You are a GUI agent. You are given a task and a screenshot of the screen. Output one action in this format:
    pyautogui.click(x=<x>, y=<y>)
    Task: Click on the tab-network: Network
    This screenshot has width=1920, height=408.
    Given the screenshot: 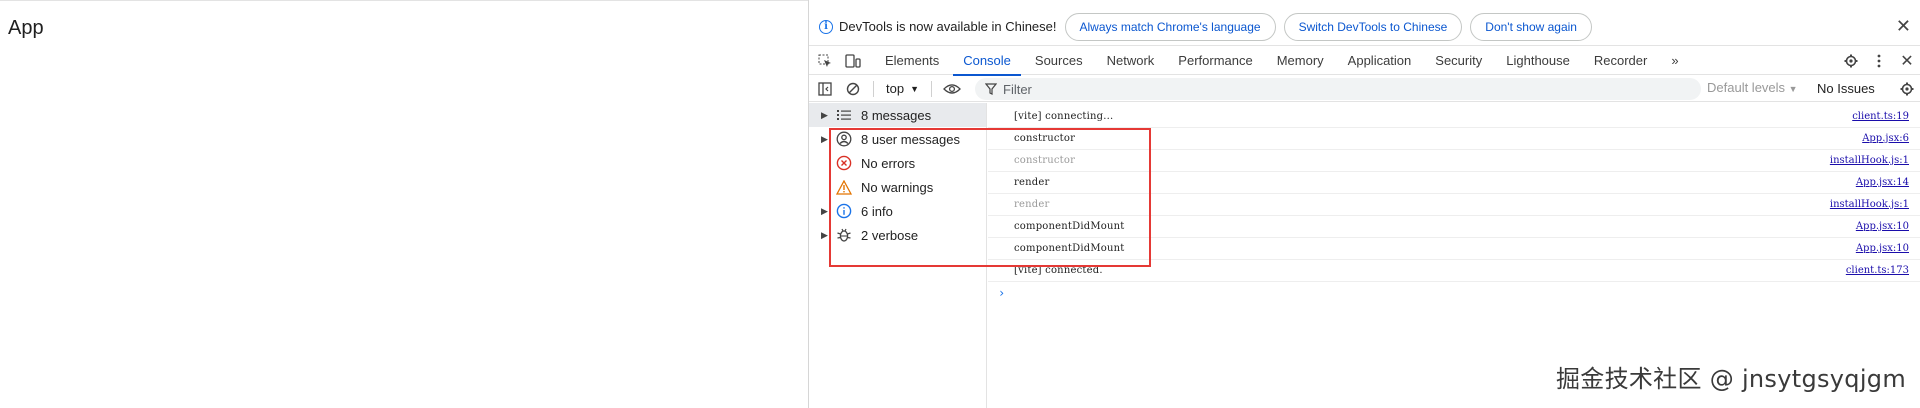 What is the action you would take?
    pyautogui.click(x=1131, y=61)
    